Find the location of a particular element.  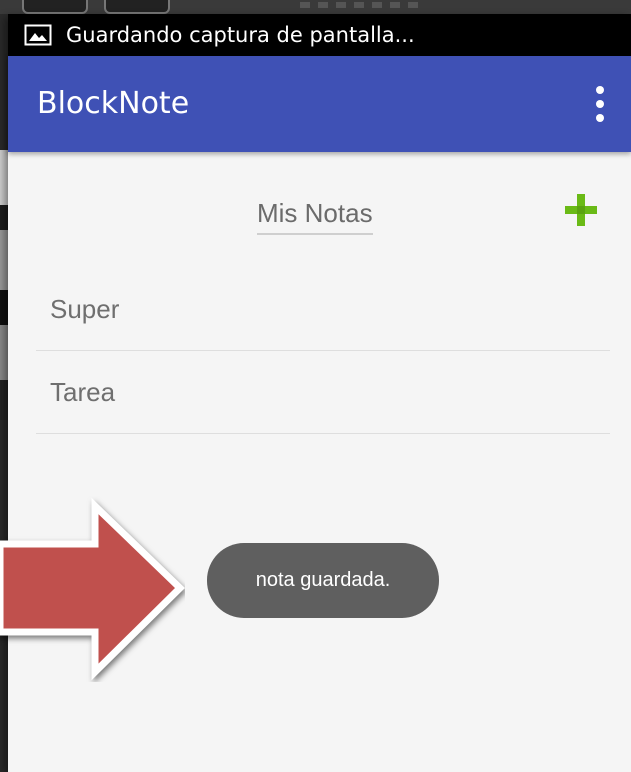

note-item-tarea: Tarea is located at coordinates (323, 392).